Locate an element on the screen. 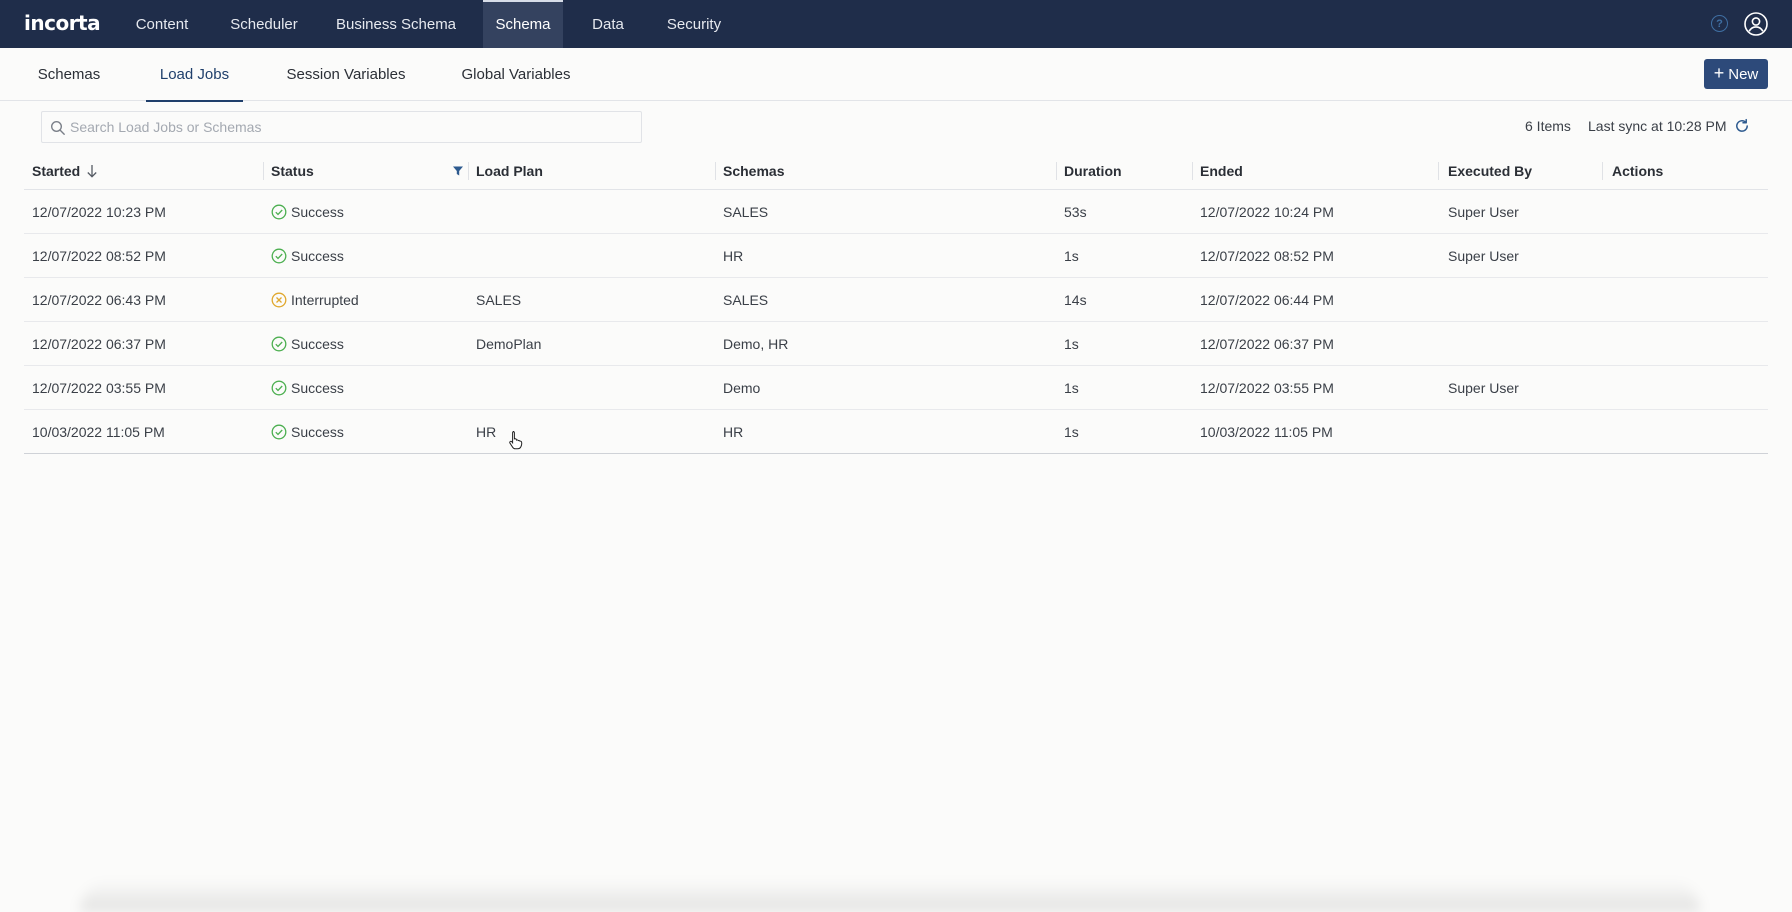  plus-icon: + is located at coordinates (1719, 73).